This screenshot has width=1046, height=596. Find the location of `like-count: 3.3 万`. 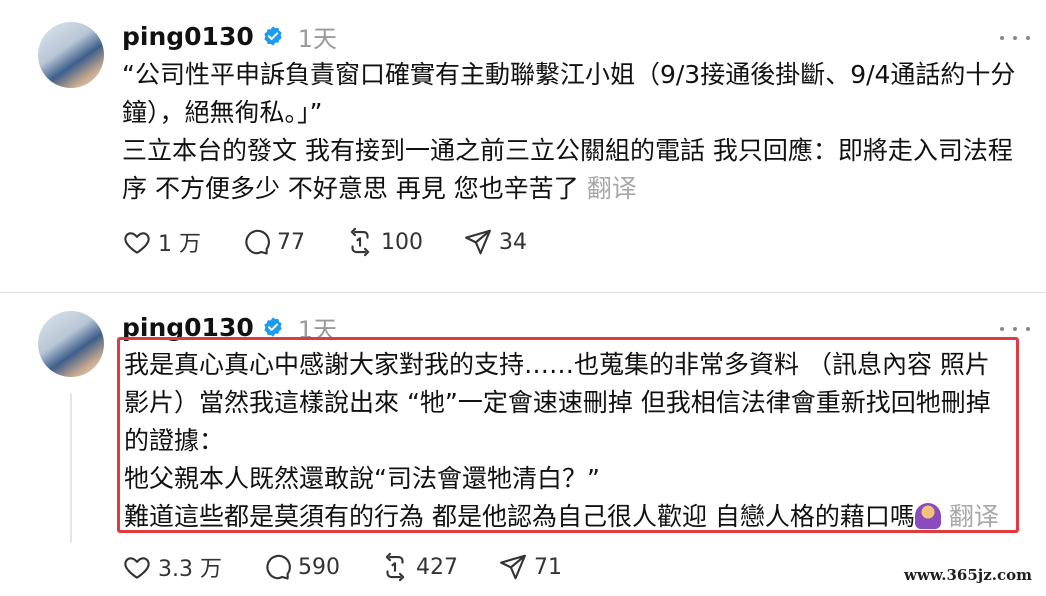

like-count: 3.3 万 is located at coordinates (190, 569).